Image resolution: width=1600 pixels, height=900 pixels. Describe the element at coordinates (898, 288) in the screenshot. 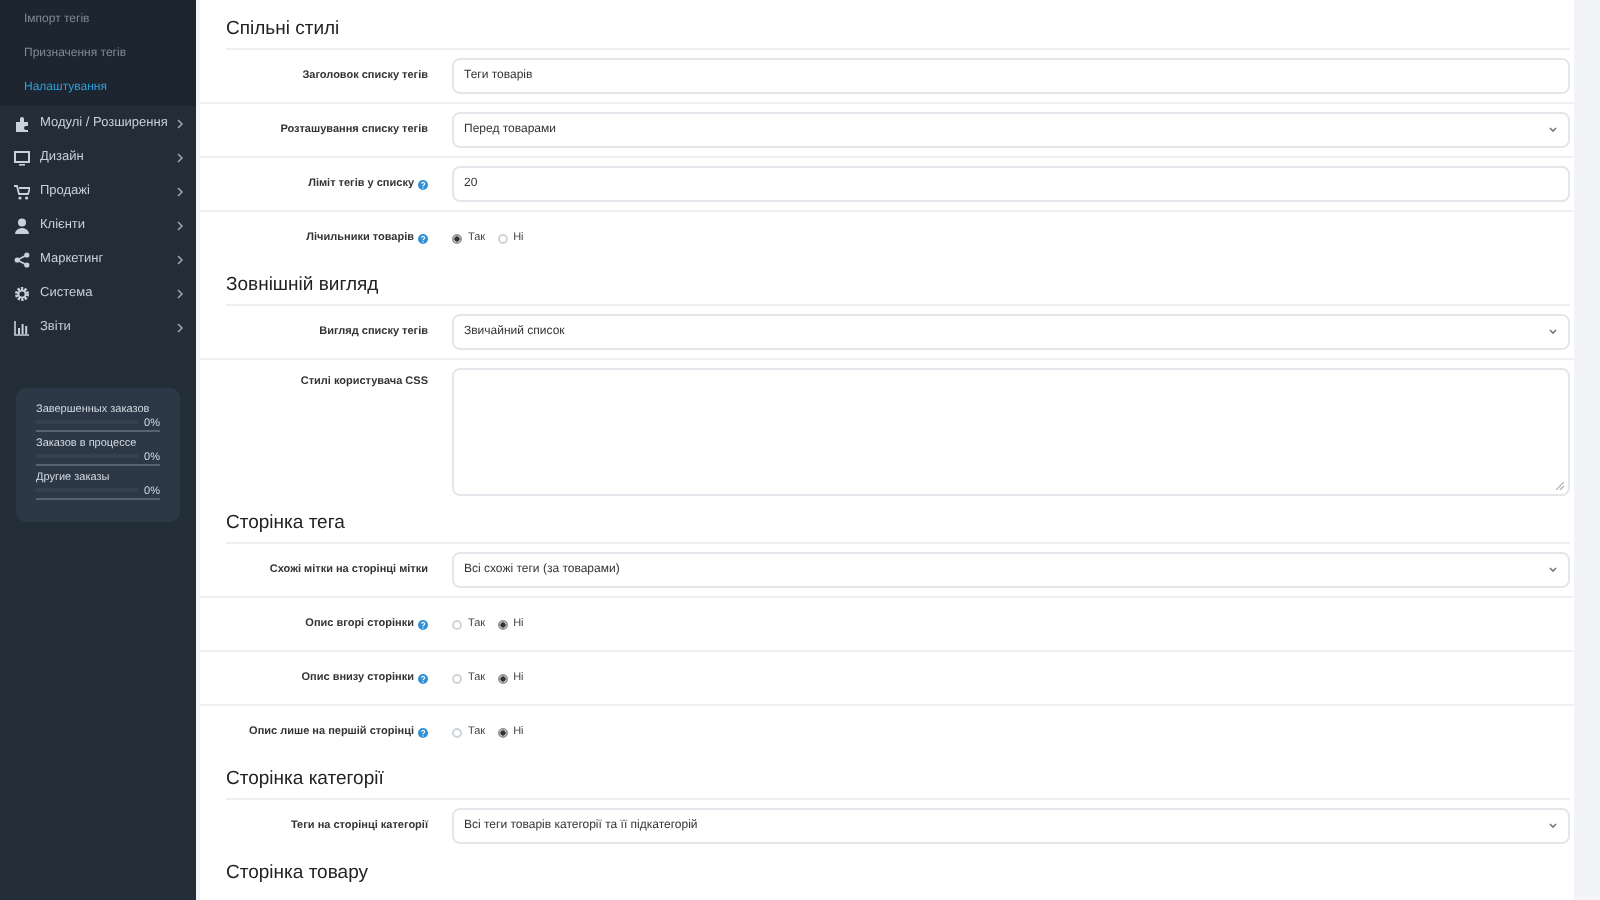

I see `section-title: Зовнішній вигляд` at that location.